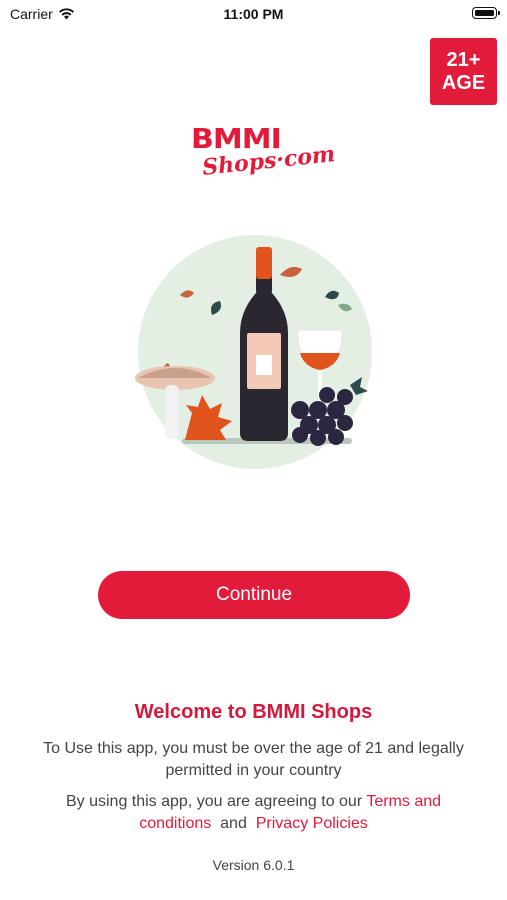 Image resolution: width=507 pixels, height=900 pixels. I want to click on continue-button: Continue, so click(254, 595).